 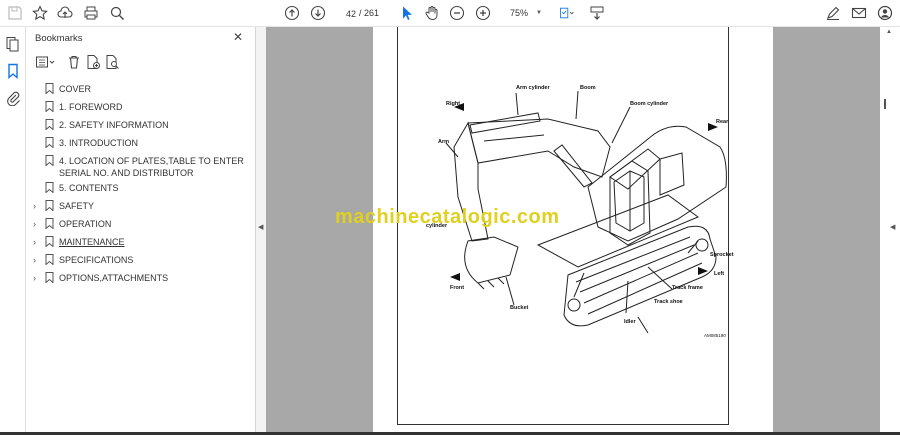 I want to click on upload-cloud-icon, so click(x=65, y=13).